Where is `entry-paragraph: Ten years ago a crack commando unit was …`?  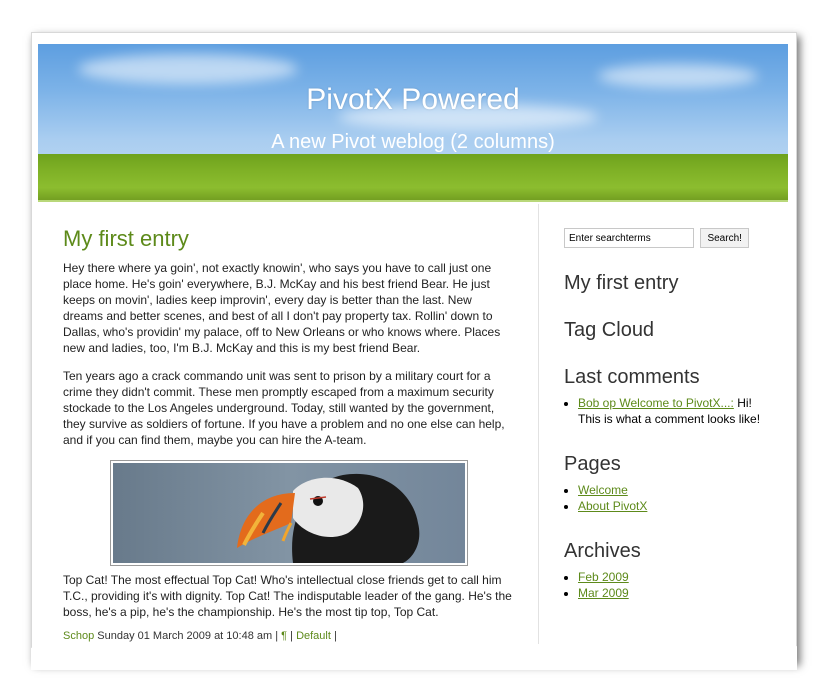
entry-paragraph: Ten years ago a crack commando unit was … is located at coordinates (284, 408).